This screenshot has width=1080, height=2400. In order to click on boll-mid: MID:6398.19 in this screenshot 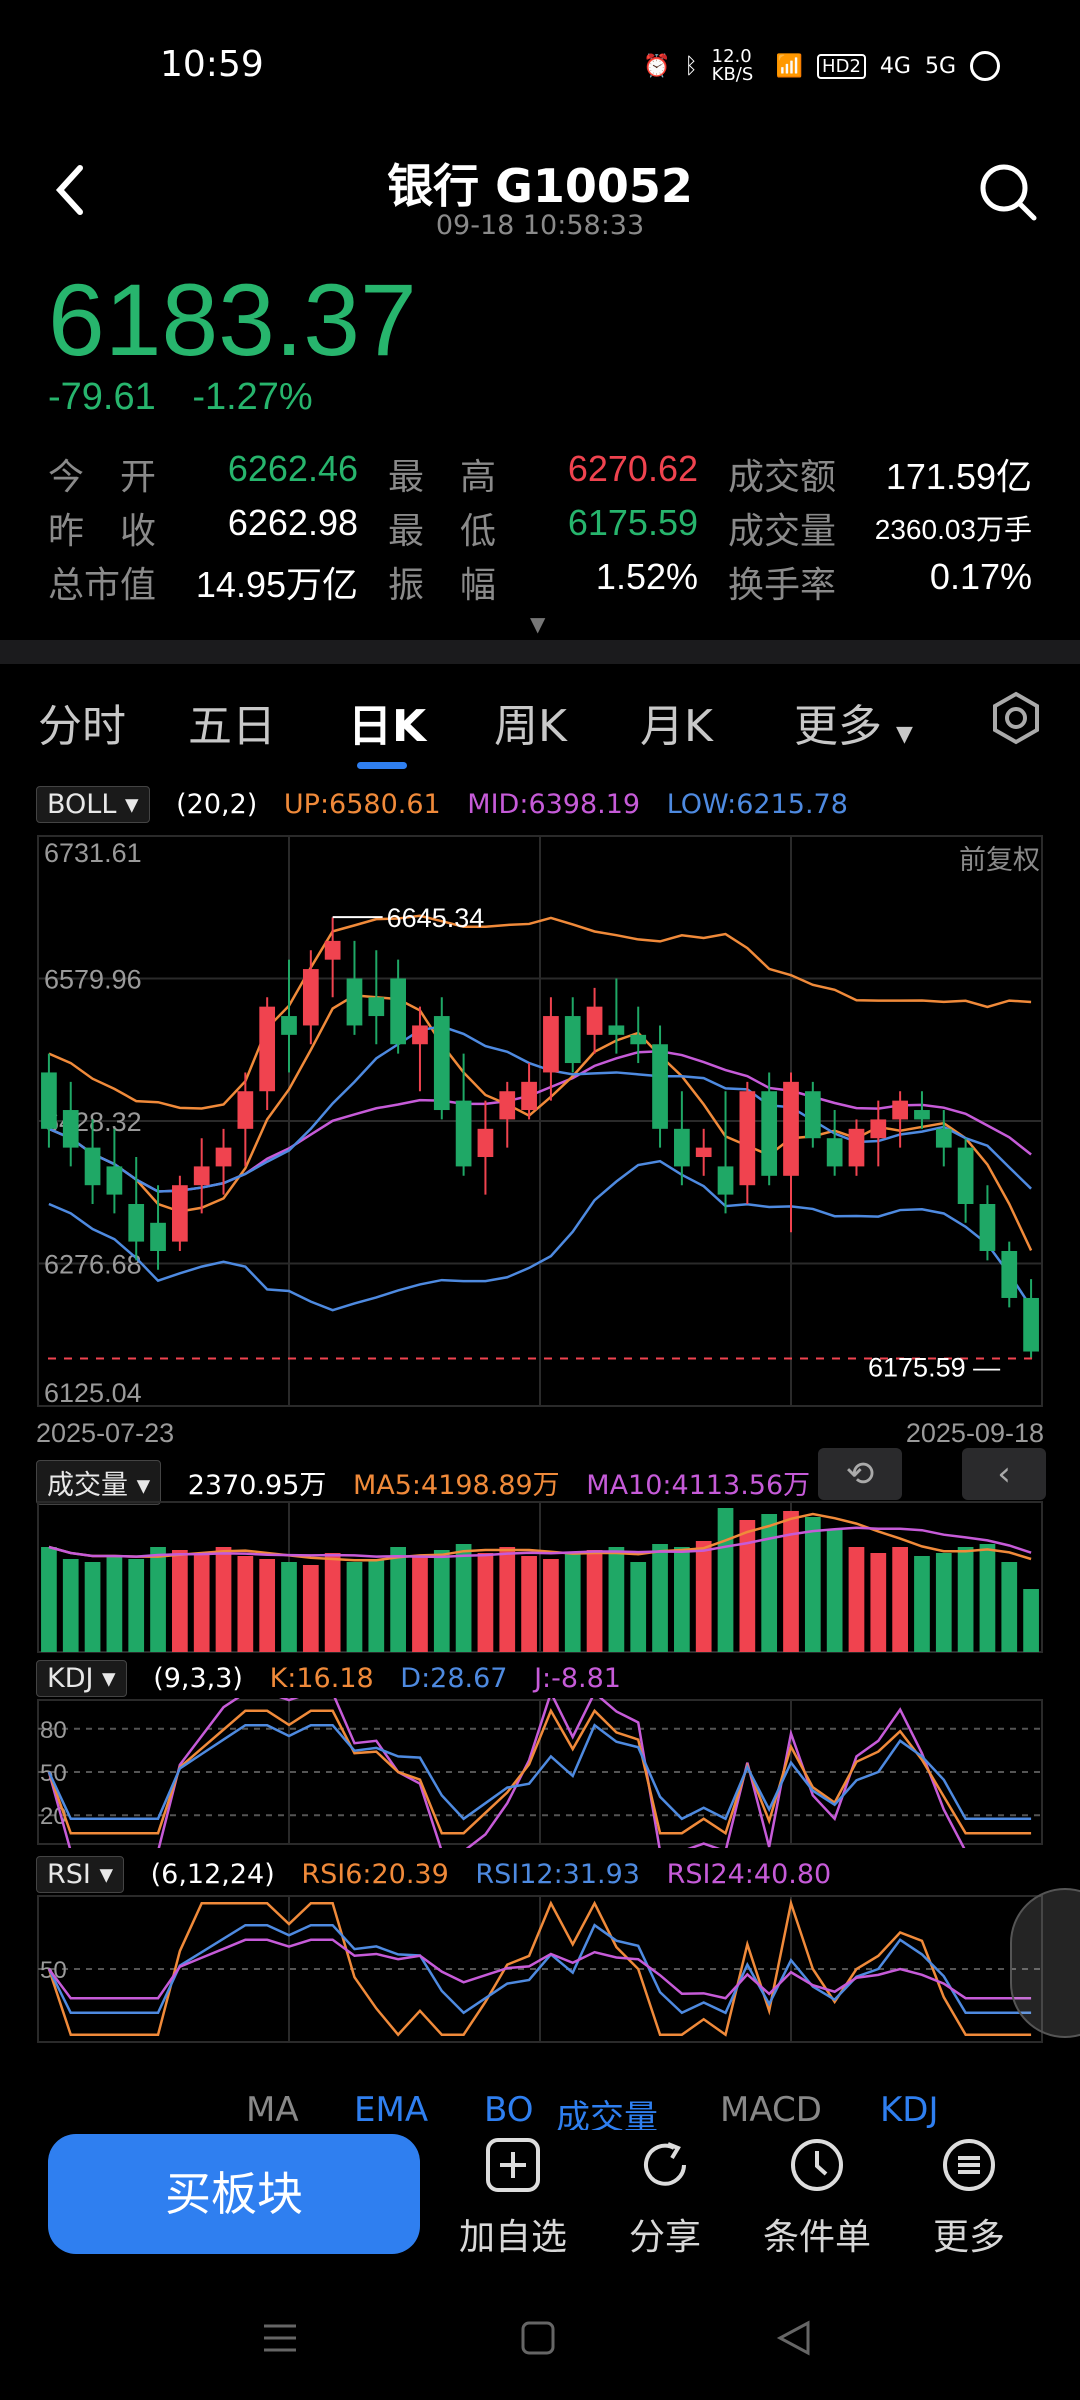, I will do `click(554, 804)`.